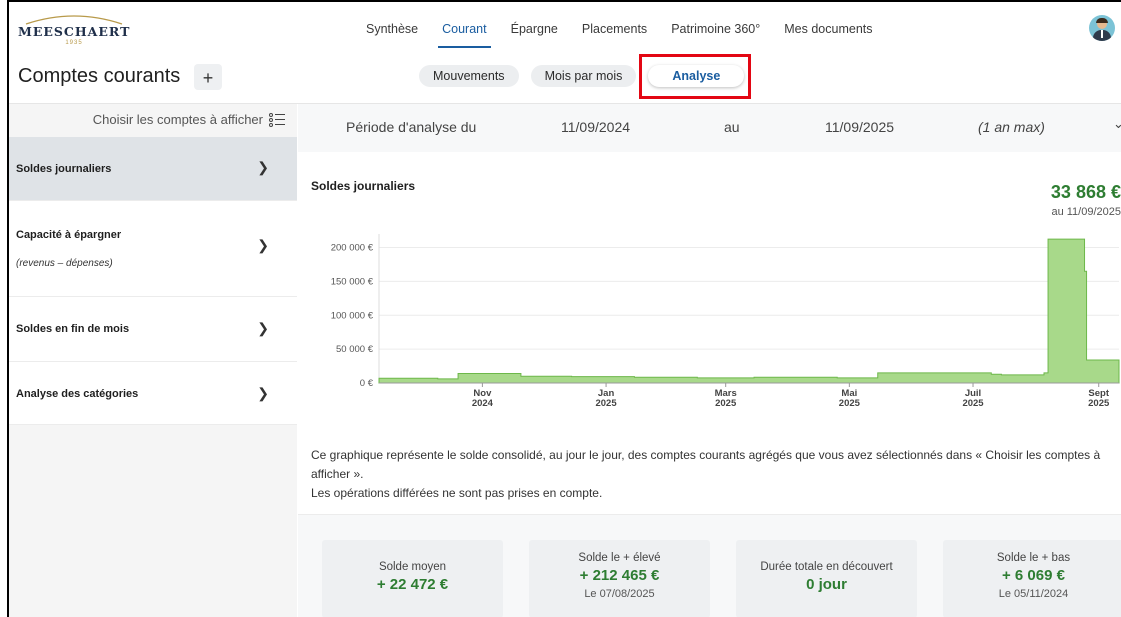  I want to click on period-note: (1 an max), so click(1011, 127).